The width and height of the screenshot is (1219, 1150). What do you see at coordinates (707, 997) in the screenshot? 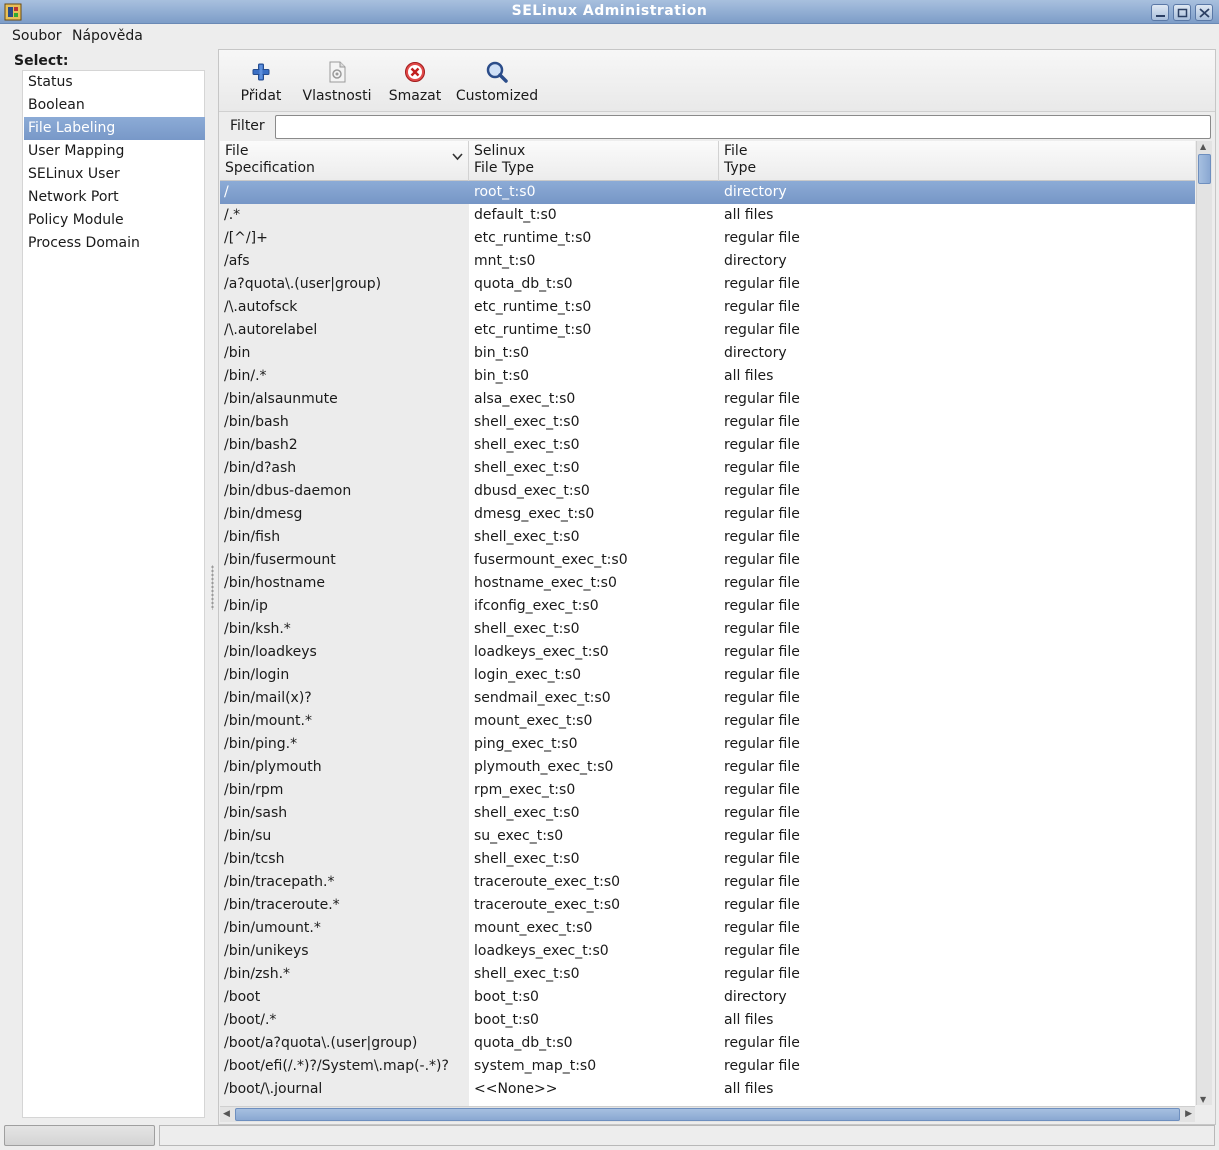
I see `table-row: /boot boot_t:s0 directory` at bounding box center [707, 997].